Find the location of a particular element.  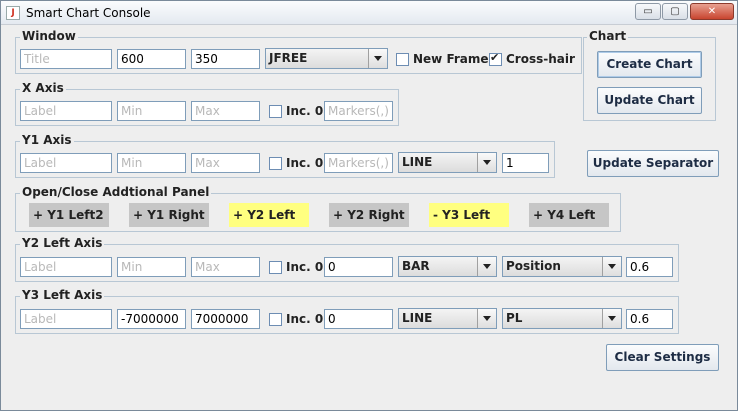

y3-left-axis-inc0-label: Inc. 0 is located at coordinates (305, 319).